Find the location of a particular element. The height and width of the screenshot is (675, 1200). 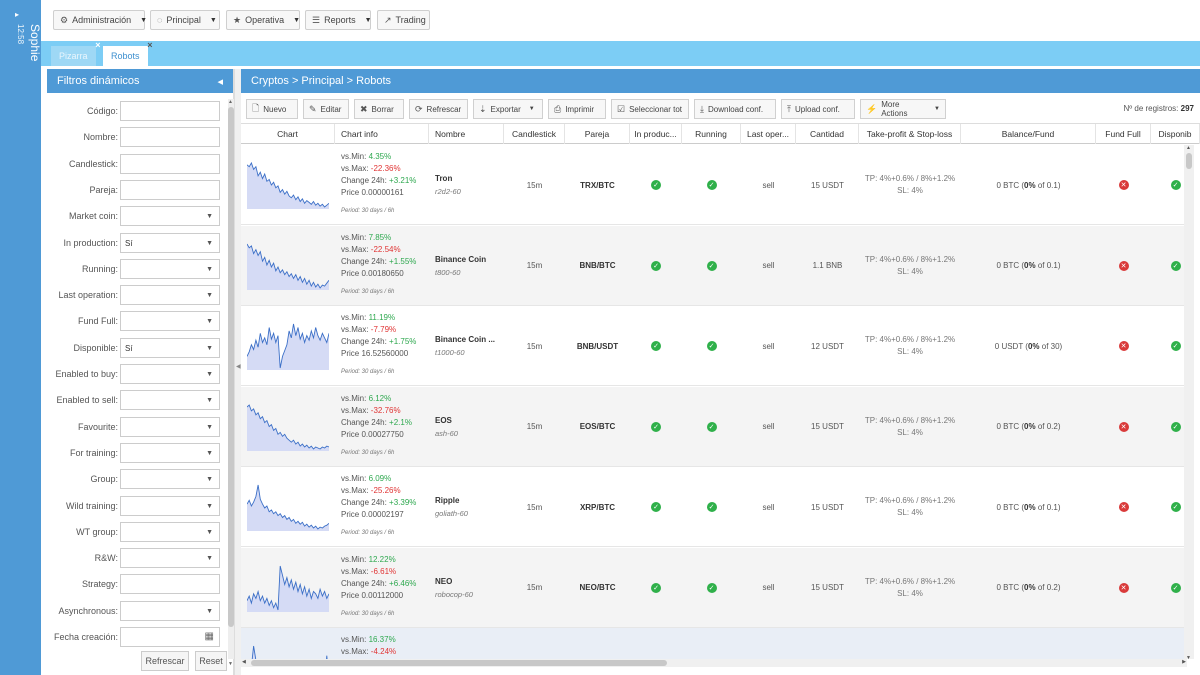

column-header: Take-profit & Stop-loss is located at coordinates (910, 134).